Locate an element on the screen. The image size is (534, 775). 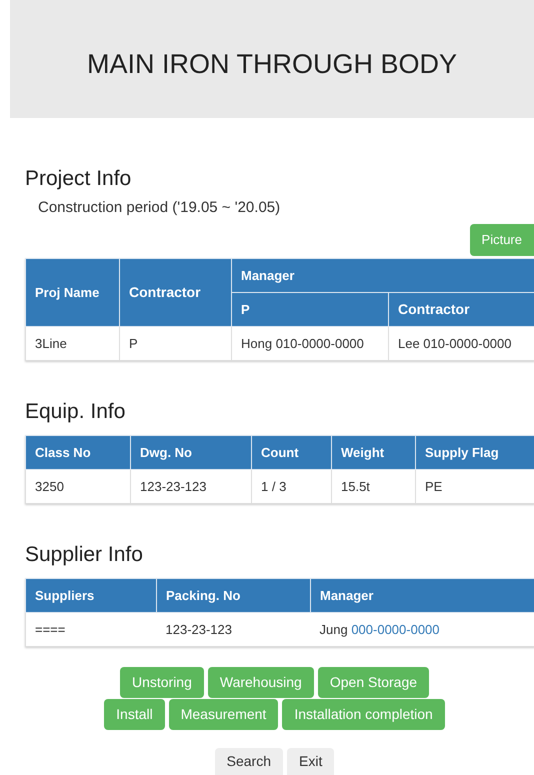
table-cell: 3250 is located at coordinates (78, 487).